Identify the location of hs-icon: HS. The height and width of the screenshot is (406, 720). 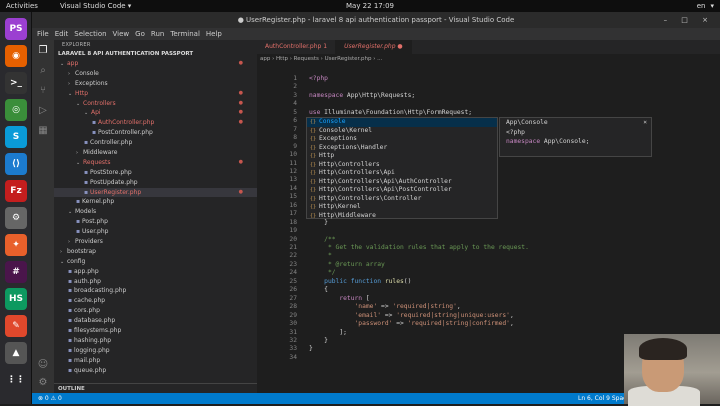
(16, 299).